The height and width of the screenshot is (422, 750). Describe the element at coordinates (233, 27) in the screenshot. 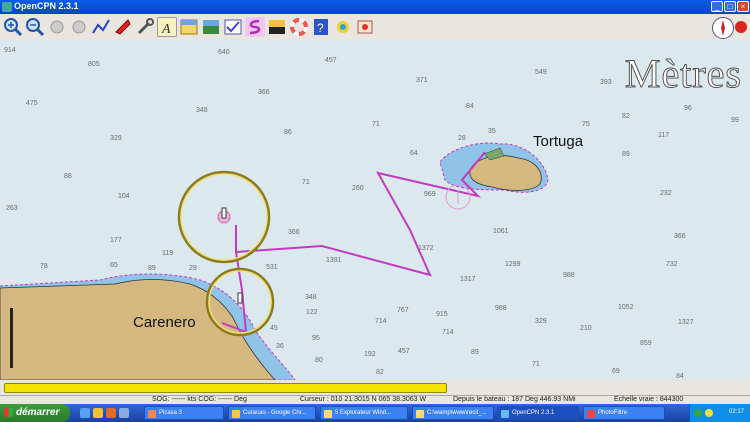

I see `tide-icon` at that location.